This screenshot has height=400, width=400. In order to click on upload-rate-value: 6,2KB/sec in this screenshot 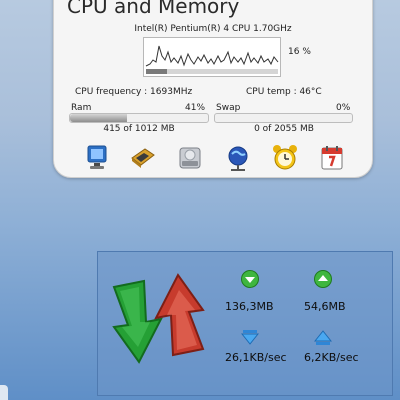, I will do `click(331, 357)`.